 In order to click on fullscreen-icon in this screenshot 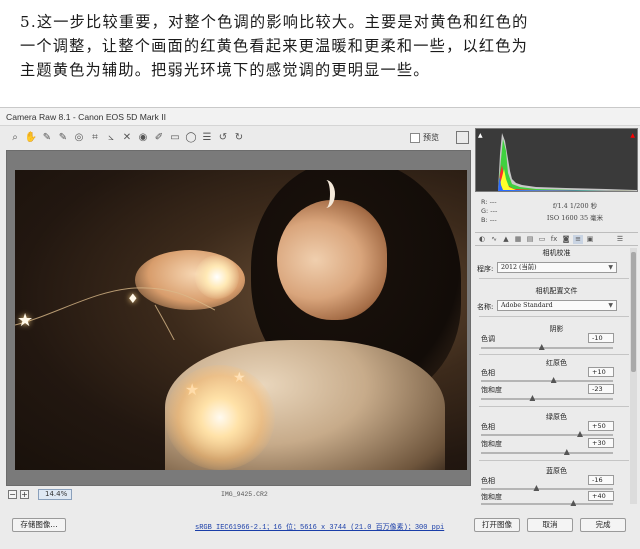, I will do `click(462, 137)`.